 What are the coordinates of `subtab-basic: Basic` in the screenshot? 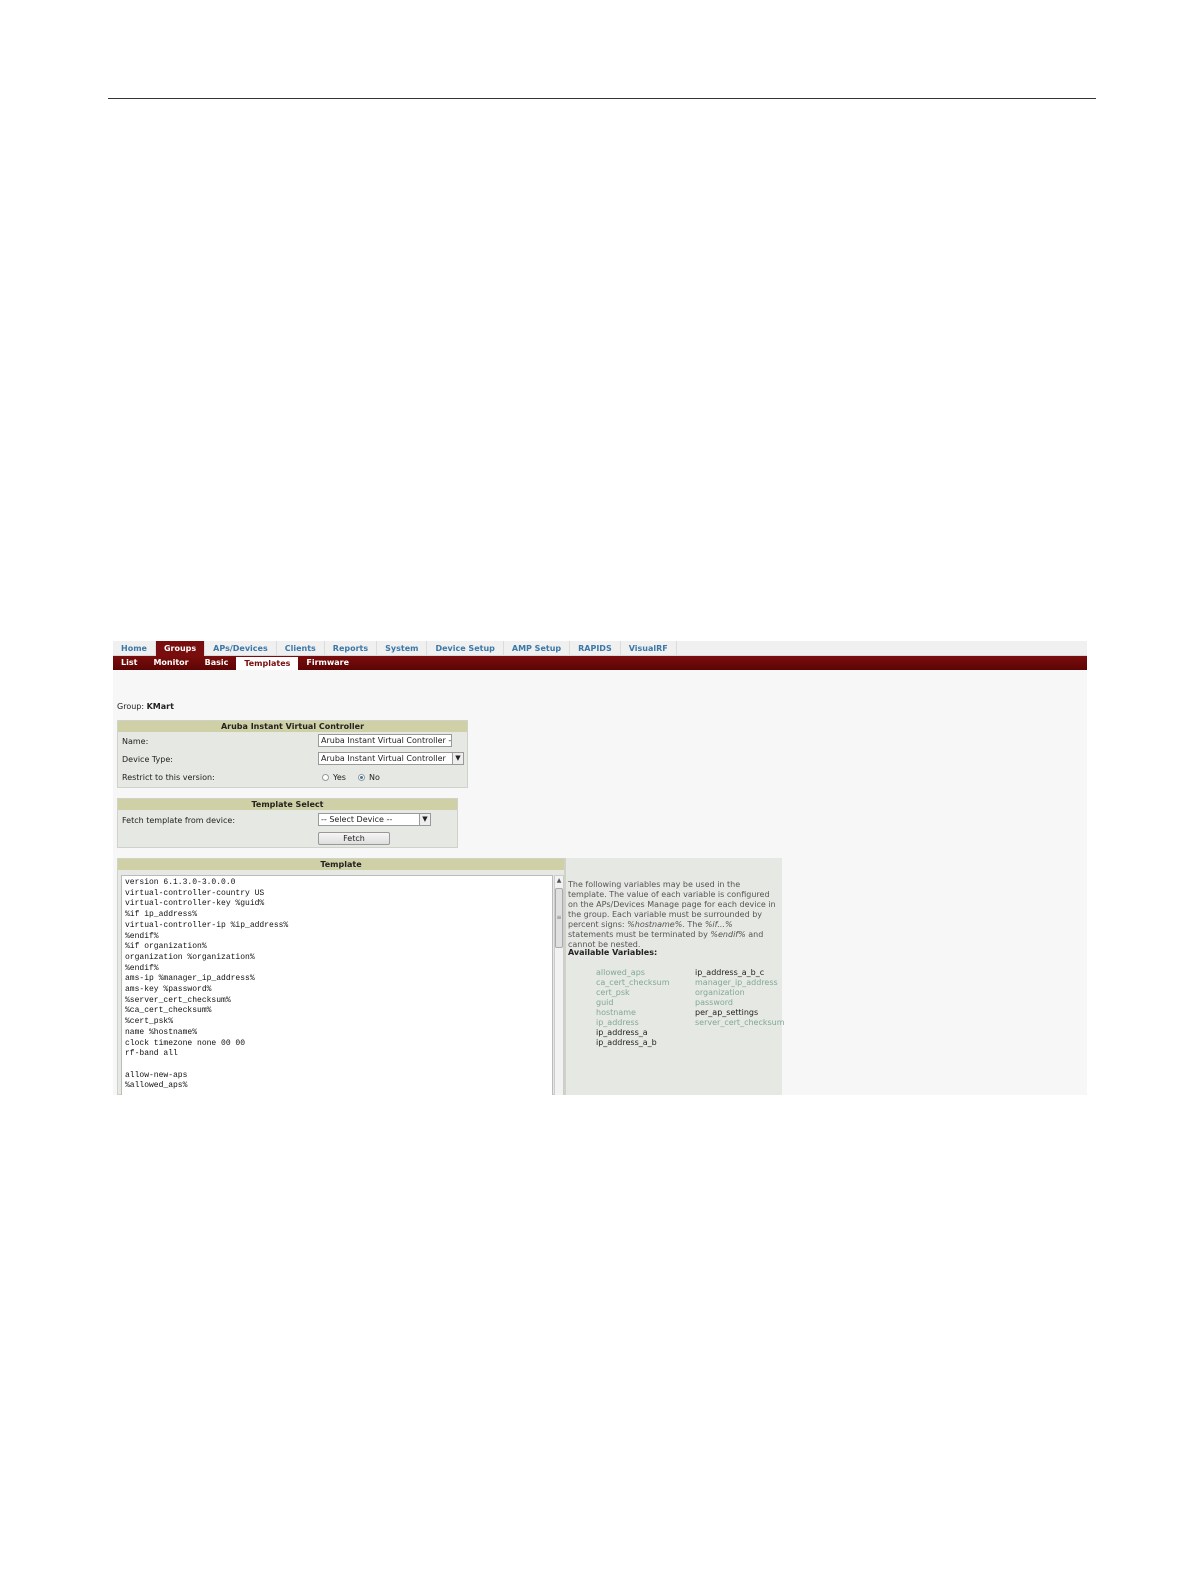 It's located at (217, 663).